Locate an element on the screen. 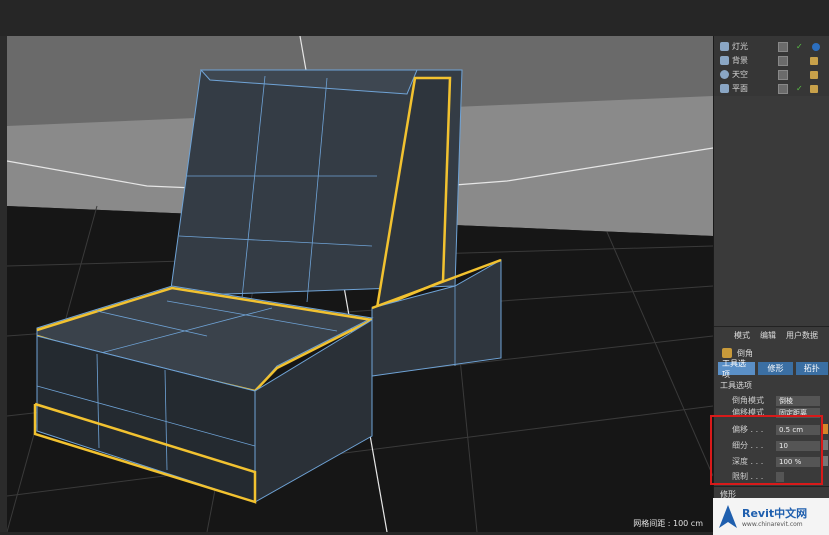 This screenshot has width=829, height=535. target-tag-icon is located at coordinates (816, 46).